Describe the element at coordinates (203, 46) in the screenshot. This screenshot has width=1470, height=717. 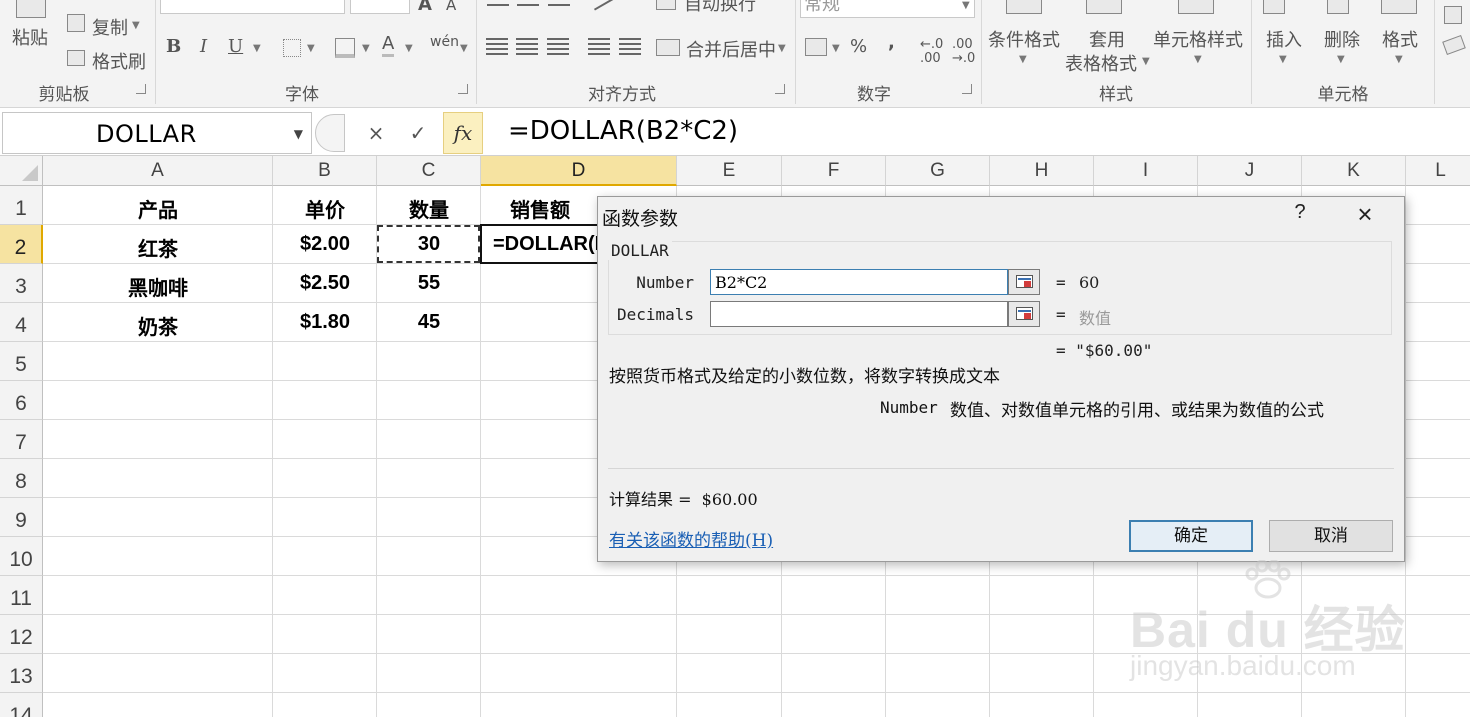
I see `italic-button: I` at that location.